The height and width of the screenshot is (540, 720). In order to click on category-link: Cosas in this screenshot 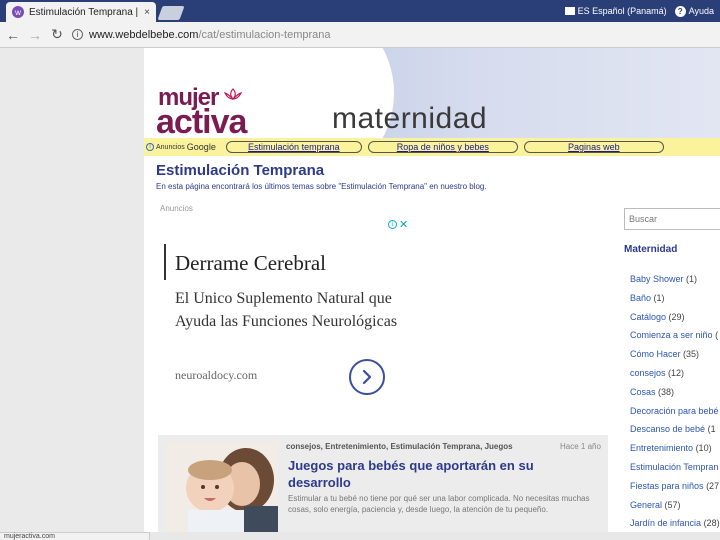, I will do `click(643, 392)`.